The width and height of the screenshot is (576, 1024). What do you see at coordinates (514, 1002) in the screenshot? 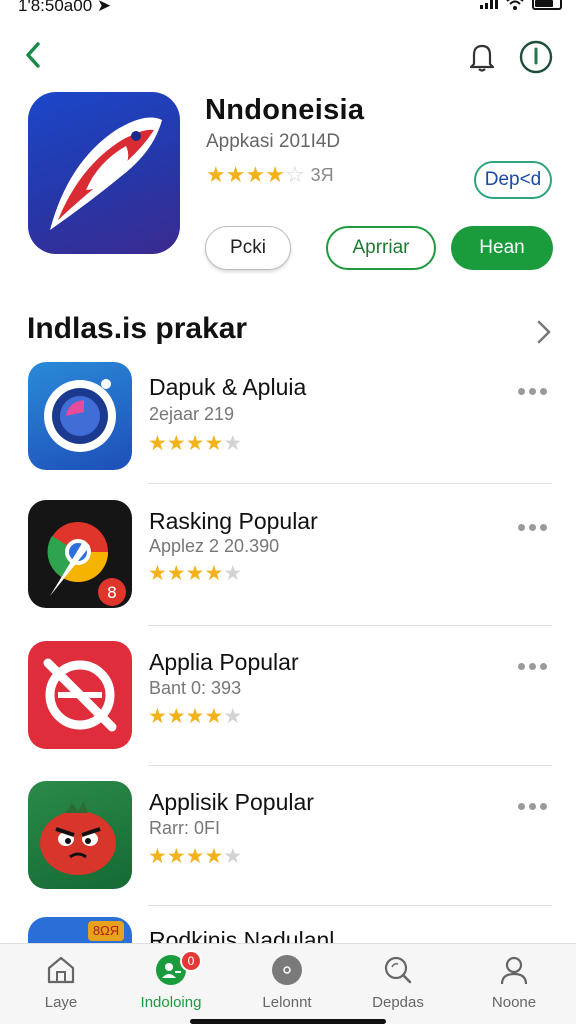
I see `nav-label: Noone` at bounding box center [514, 1002].